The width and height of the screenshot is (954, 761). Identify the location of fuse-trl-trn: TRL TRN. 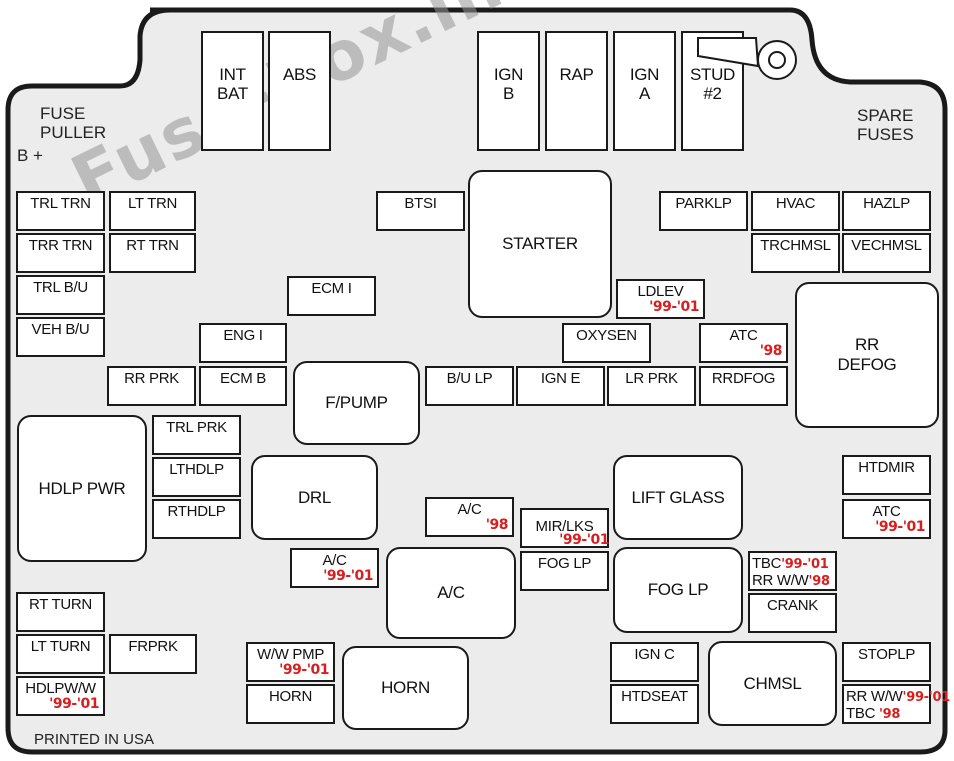
(60, 211).